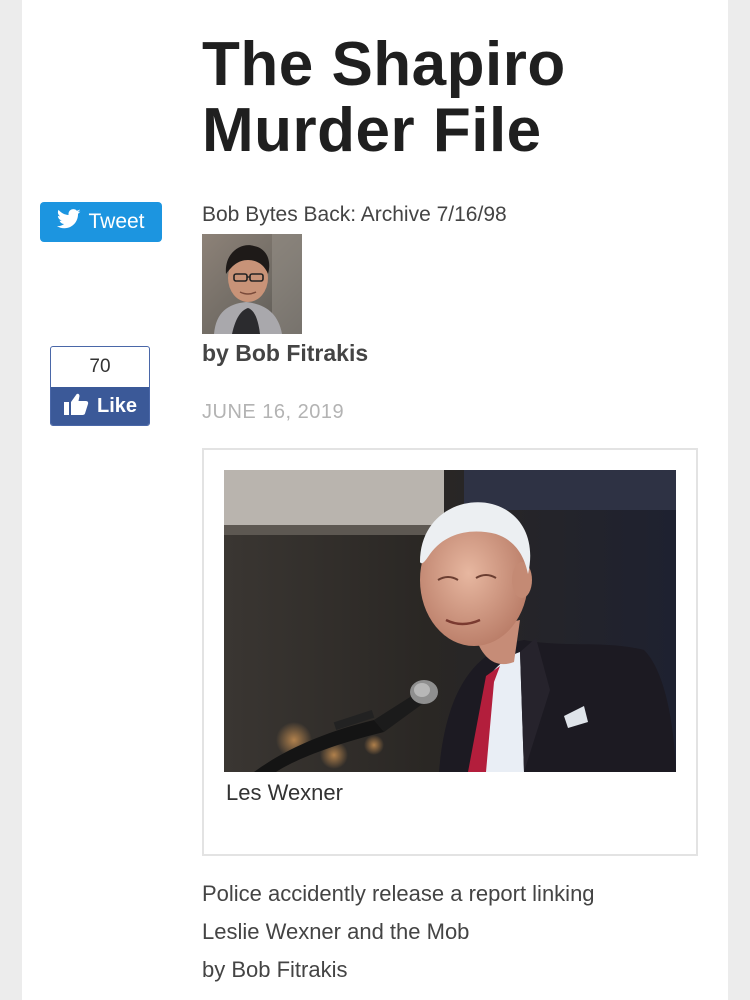  Describe the element at coordinates (285, 353) in the screenshot. I see `byline: by Bob Fitrakis` at that location.